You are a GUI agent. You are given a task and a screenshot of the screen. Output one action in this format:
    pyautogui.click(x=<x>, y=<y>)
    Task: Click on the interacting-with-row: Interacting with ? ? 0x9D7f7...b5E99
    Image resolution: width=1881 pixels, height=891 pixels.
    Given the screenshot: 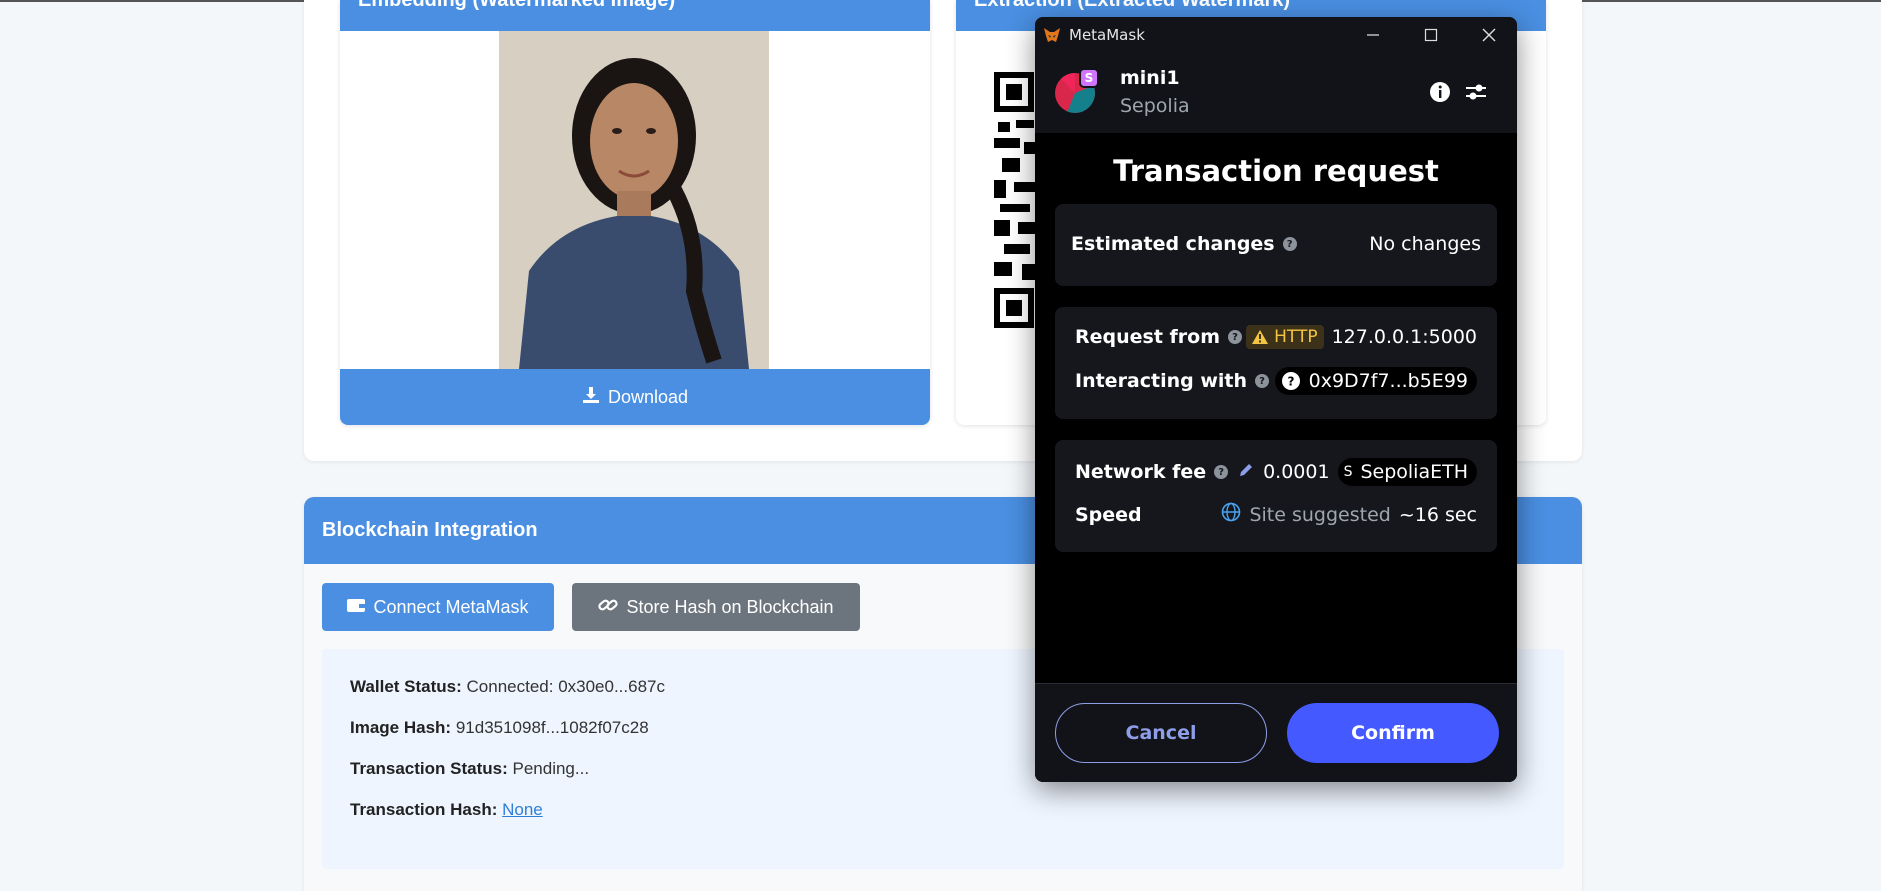 What is the action you would take?
    pyautogui.click(x=1276, y=381)
    